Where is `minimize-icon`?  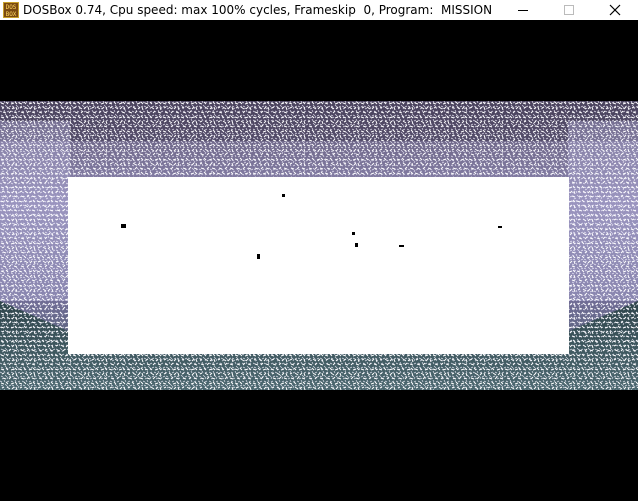 minimize-icon is located at coordinates (523, 10).